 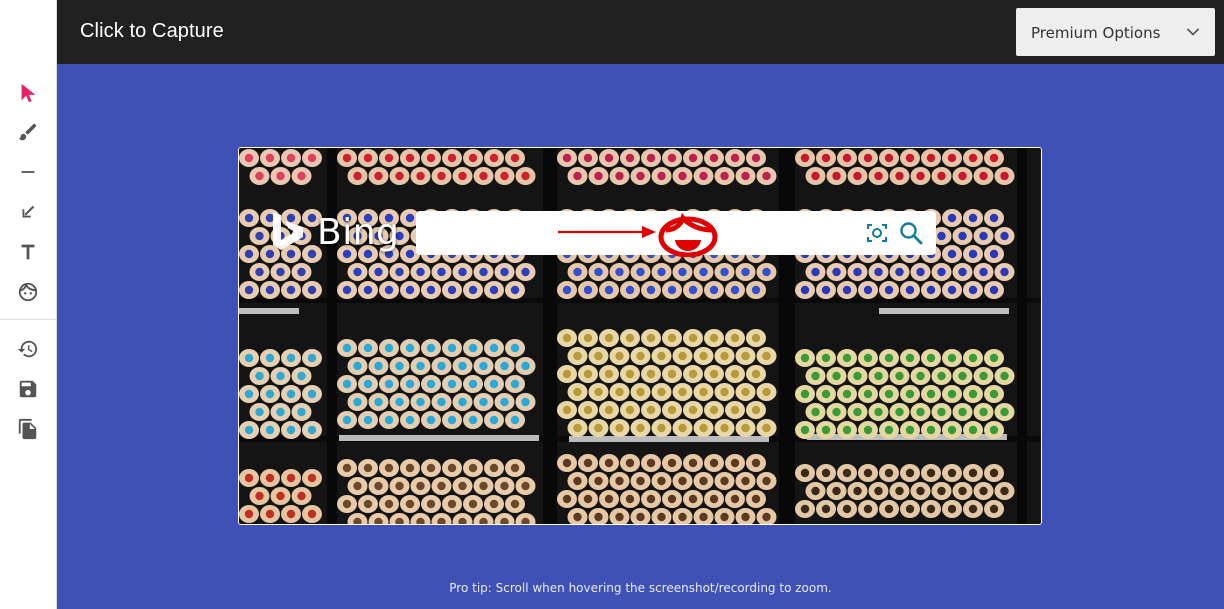 I want to click on arrow-tool-button, so click(x=28, y=212).